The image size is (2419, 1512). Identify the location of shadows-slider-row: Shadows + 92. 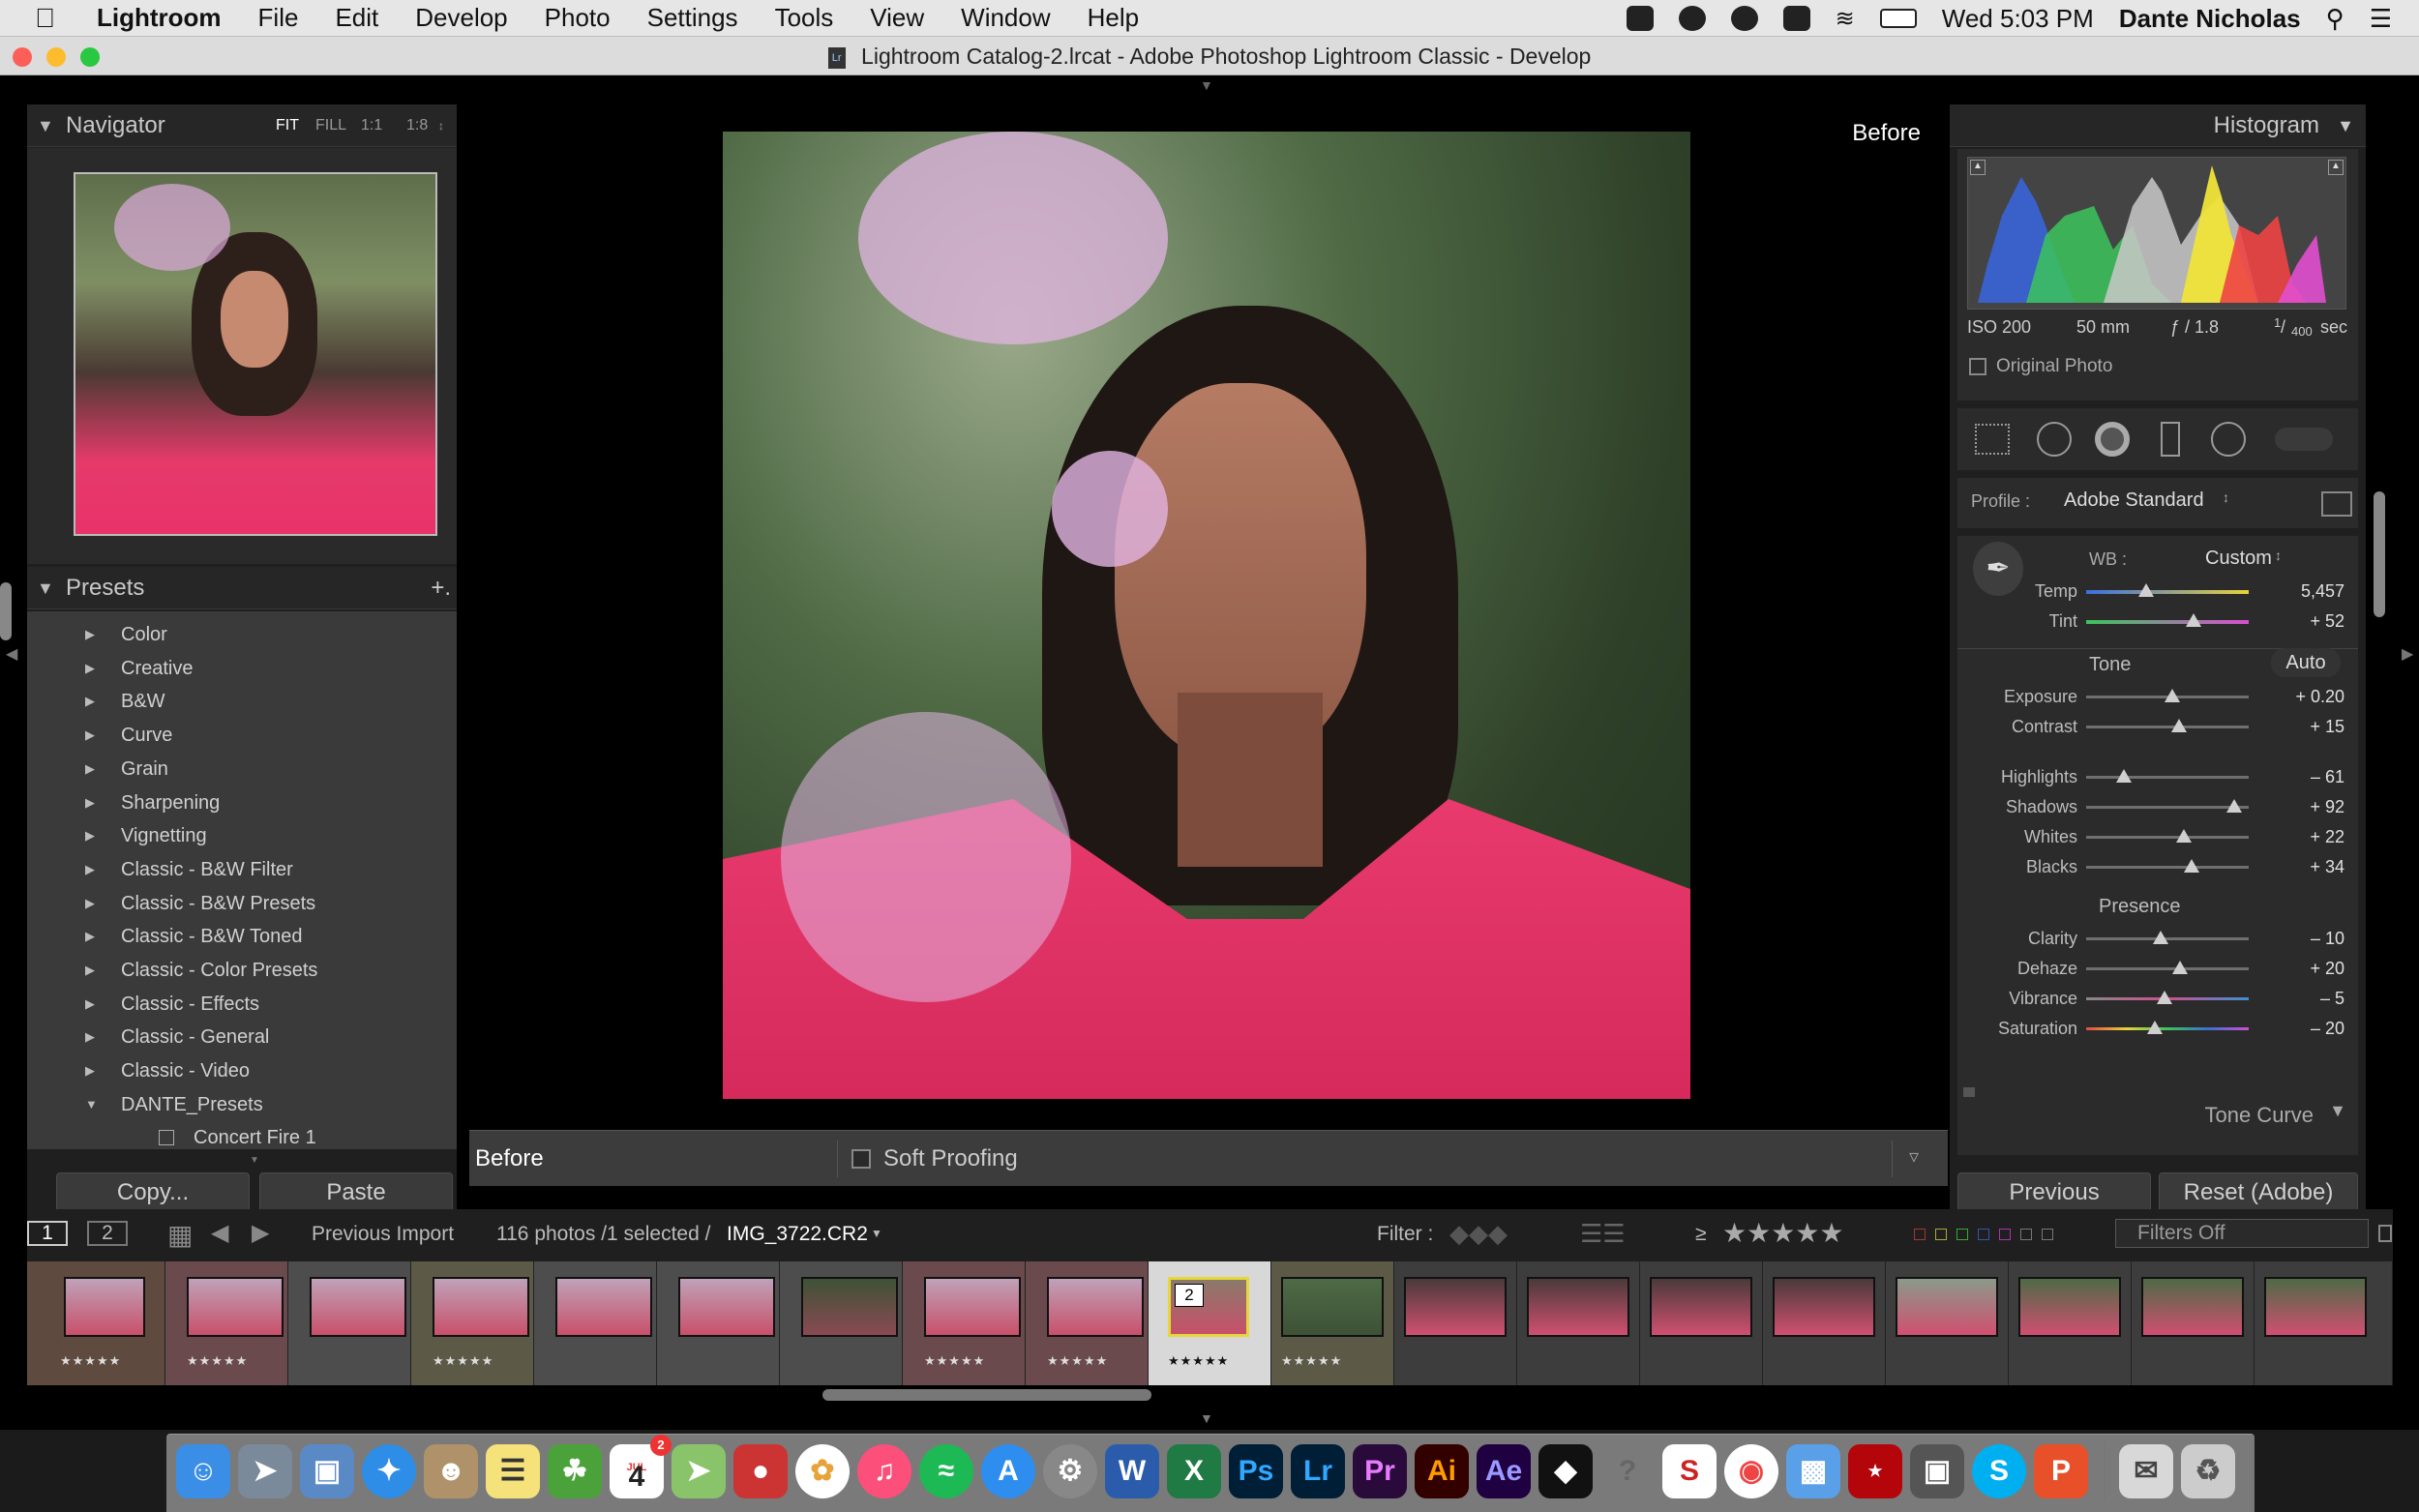
(2157, 807).